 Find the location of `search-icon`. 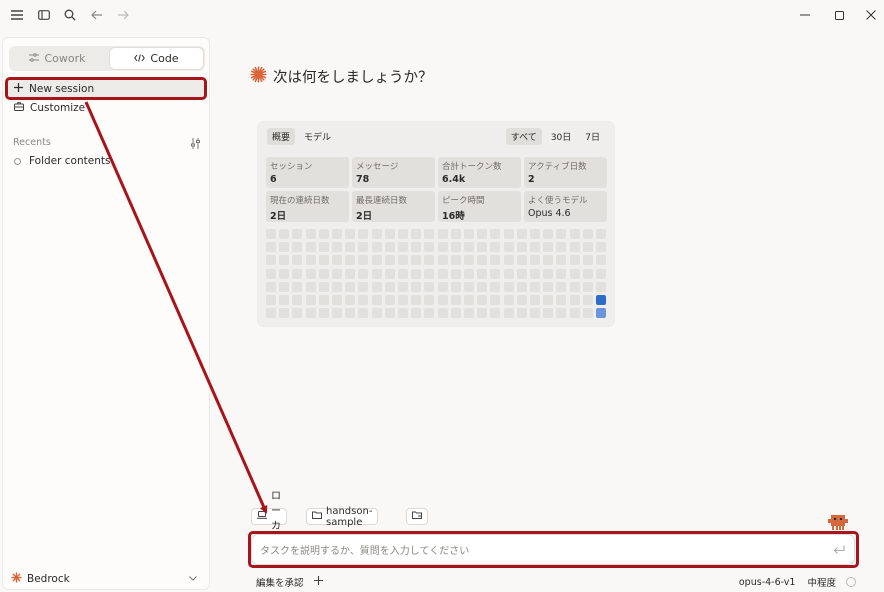

search-icon is located at coordinates (70, 15).